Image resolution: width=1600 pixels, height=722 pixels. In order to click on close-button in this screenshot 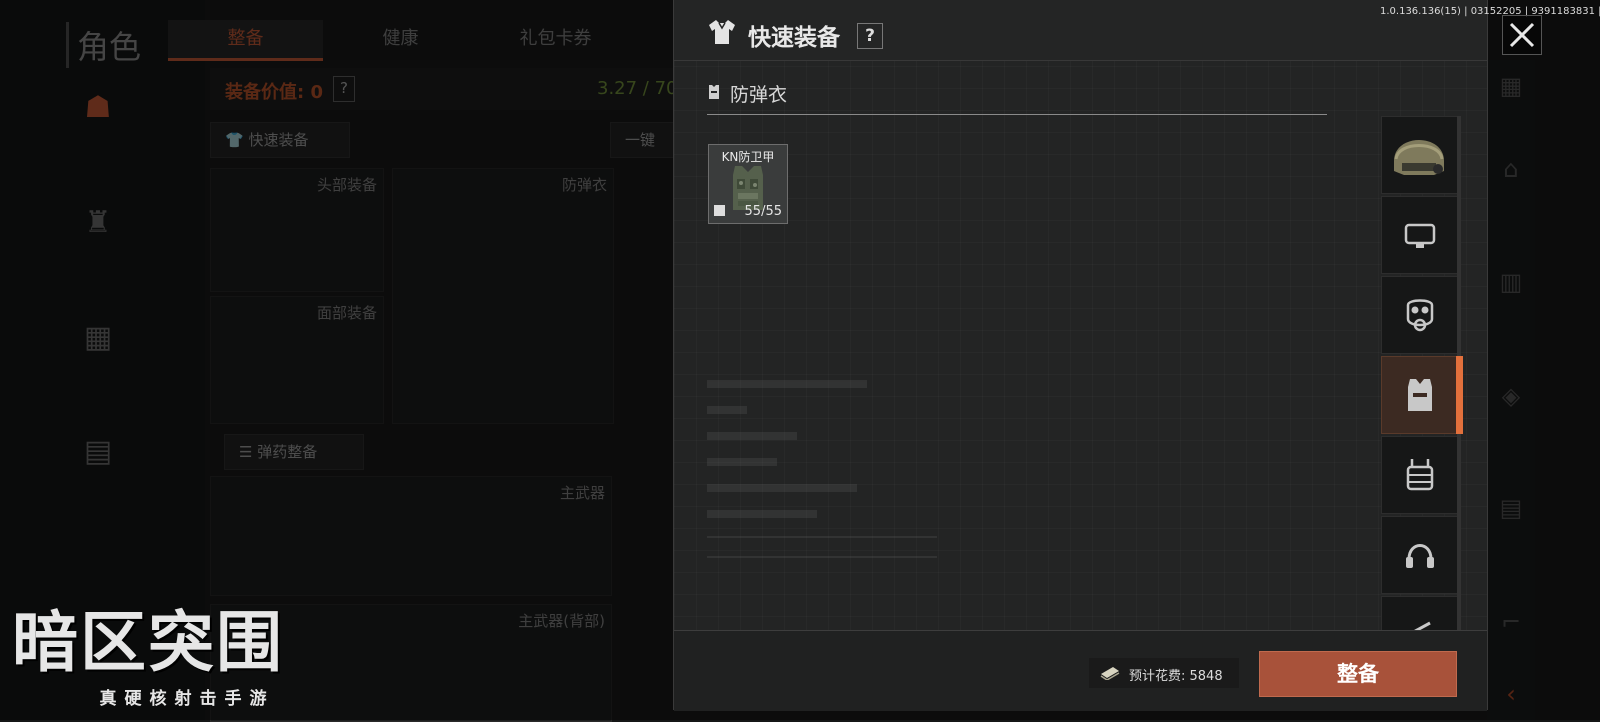, I will do `click(1522, 35)`.